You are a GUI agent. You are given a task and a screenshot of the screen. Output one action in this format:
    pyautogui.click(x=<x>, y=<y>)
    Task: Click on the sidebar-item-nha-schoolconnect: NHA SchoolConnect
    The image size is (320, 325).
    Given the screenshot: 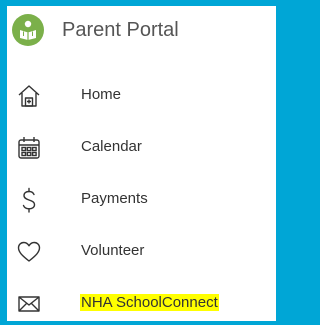 What is the action you would take?
    pyautogui.click(x=141, y=303)
    